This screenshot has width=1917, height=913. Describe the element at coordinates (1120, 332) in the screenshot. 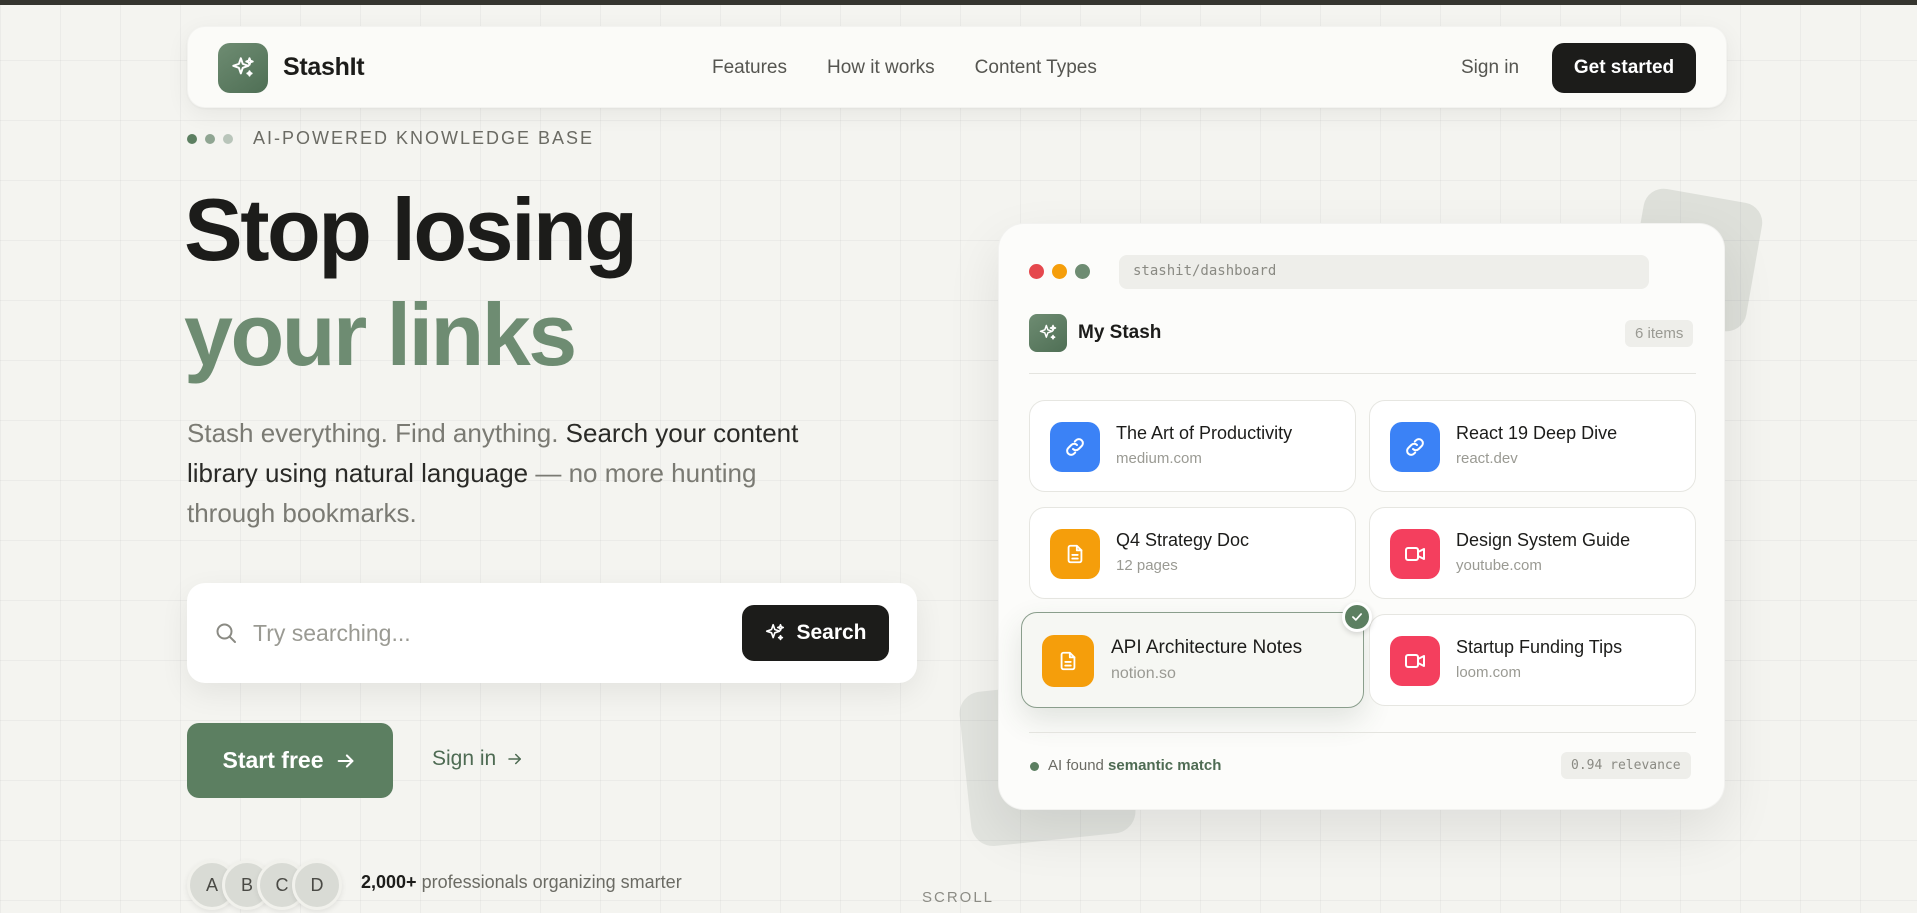

I see `dashboard-title: My Stash` at that location.